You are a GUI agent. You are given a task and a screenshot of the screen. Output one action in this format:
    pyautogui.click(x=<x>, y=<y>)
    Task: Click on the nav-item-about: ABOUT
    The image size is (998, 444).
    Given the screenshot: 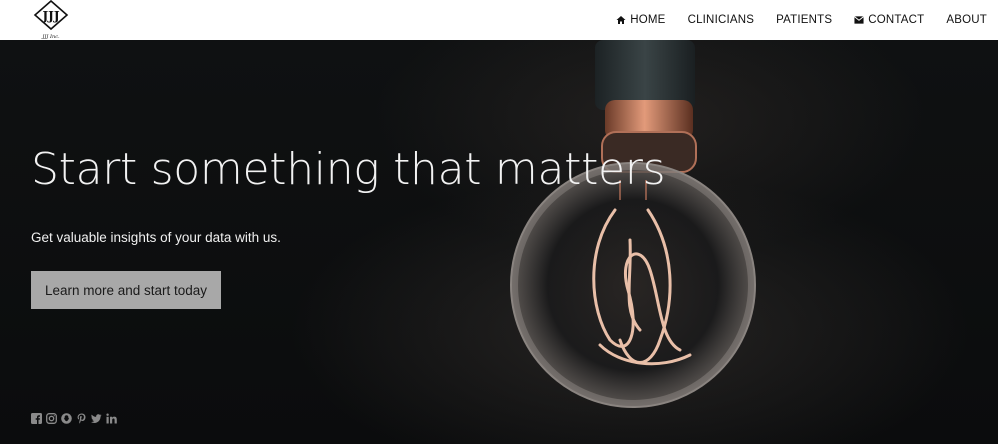 What is the action you would take?
    pyautogui.click(x=966, y=20)
    